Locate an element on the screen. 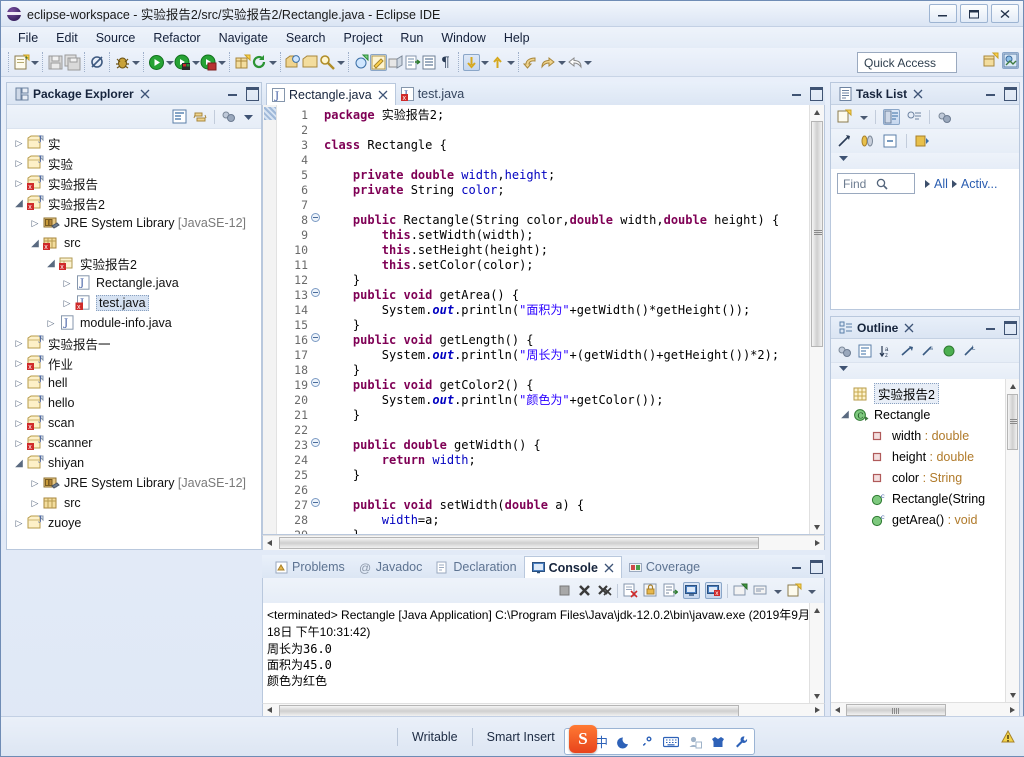  menu-source: Source is located at coordinates (116, 38).